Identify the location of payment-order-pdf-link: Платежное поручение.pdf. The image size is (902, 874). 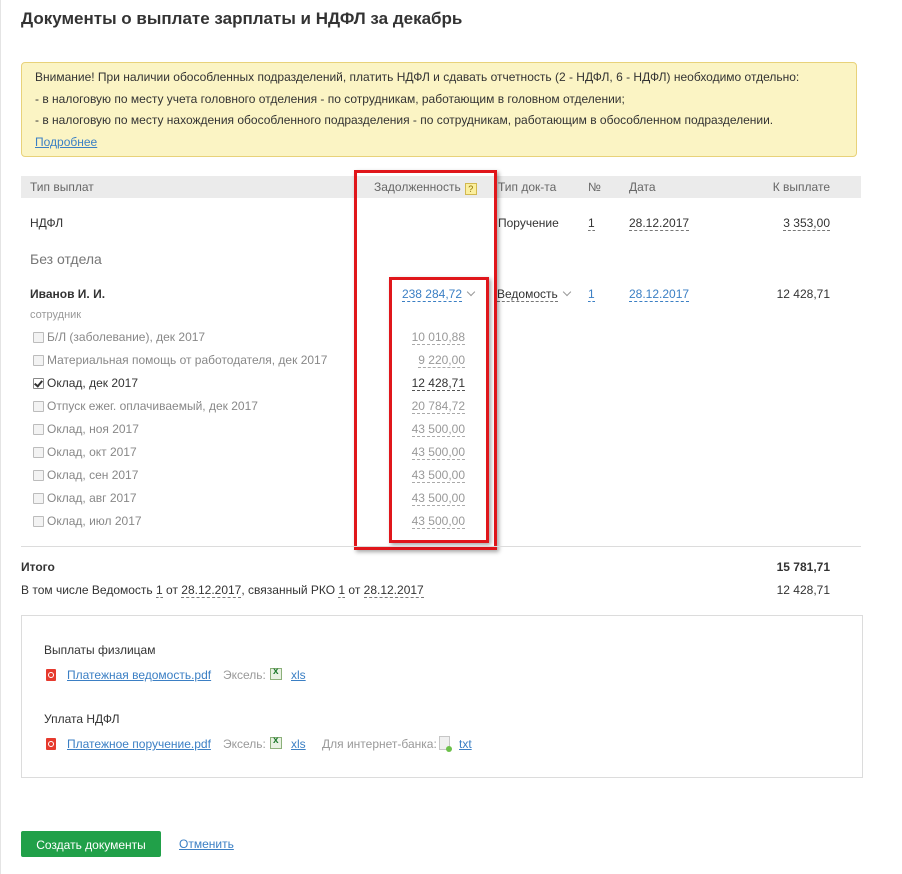
(139, 744).